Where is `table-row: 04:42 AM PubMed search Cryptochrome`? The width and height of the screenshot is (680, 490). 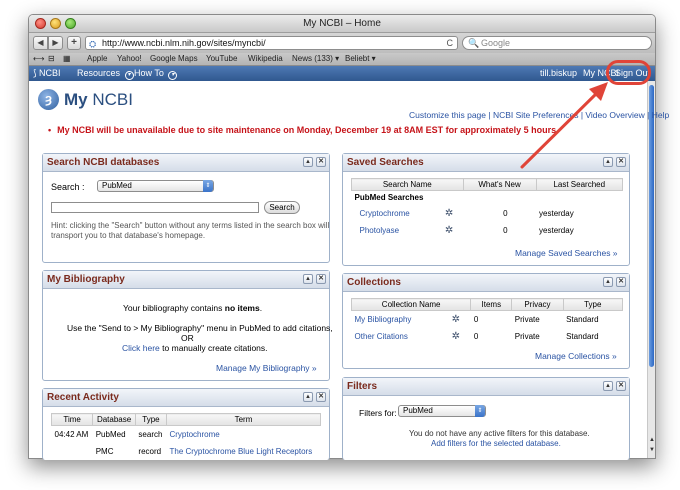
table-row: 04:42 AM PubMed search Cryptochrome is located at coordinates (186, 434).